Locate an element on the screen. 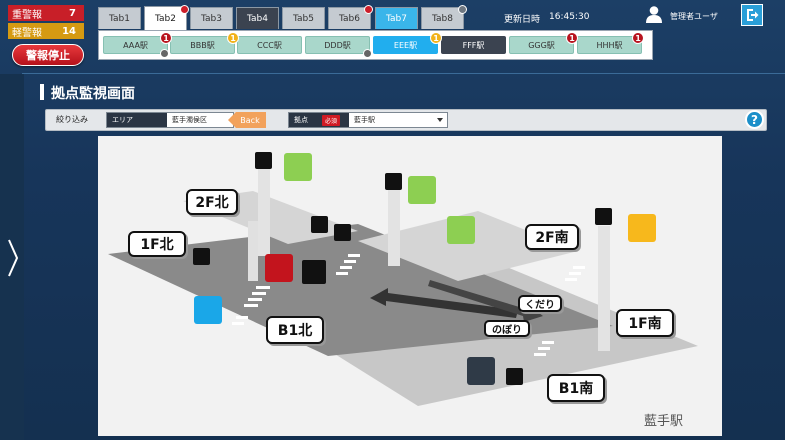  page-title: 拠点監視画面 is located at coordinates (93, 94).